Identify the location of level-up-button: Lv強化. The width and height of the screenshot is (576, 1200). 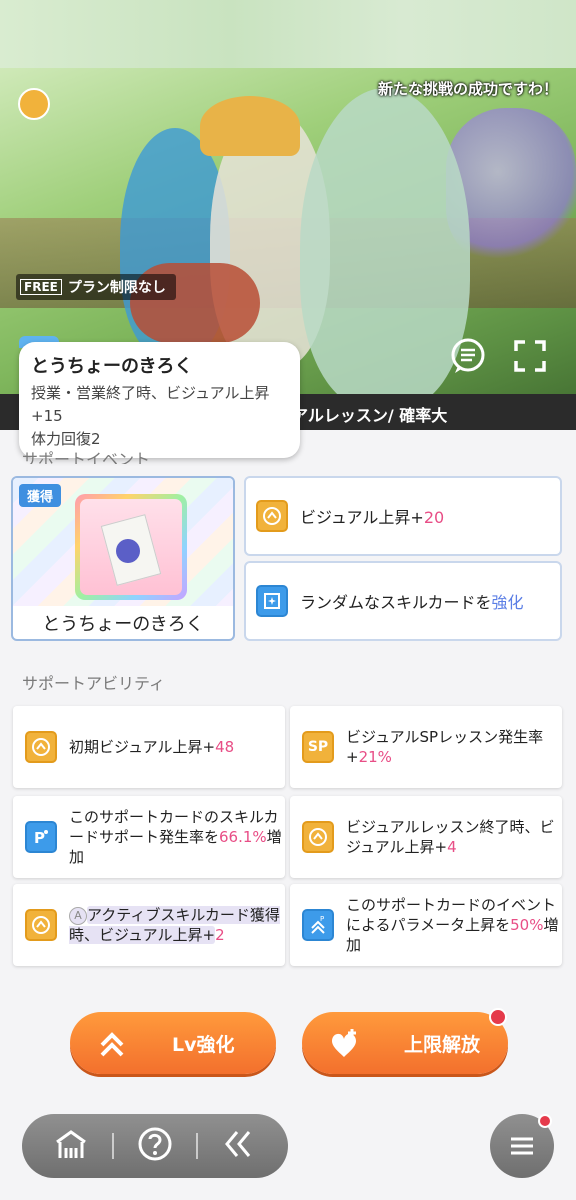
(173, 1043).